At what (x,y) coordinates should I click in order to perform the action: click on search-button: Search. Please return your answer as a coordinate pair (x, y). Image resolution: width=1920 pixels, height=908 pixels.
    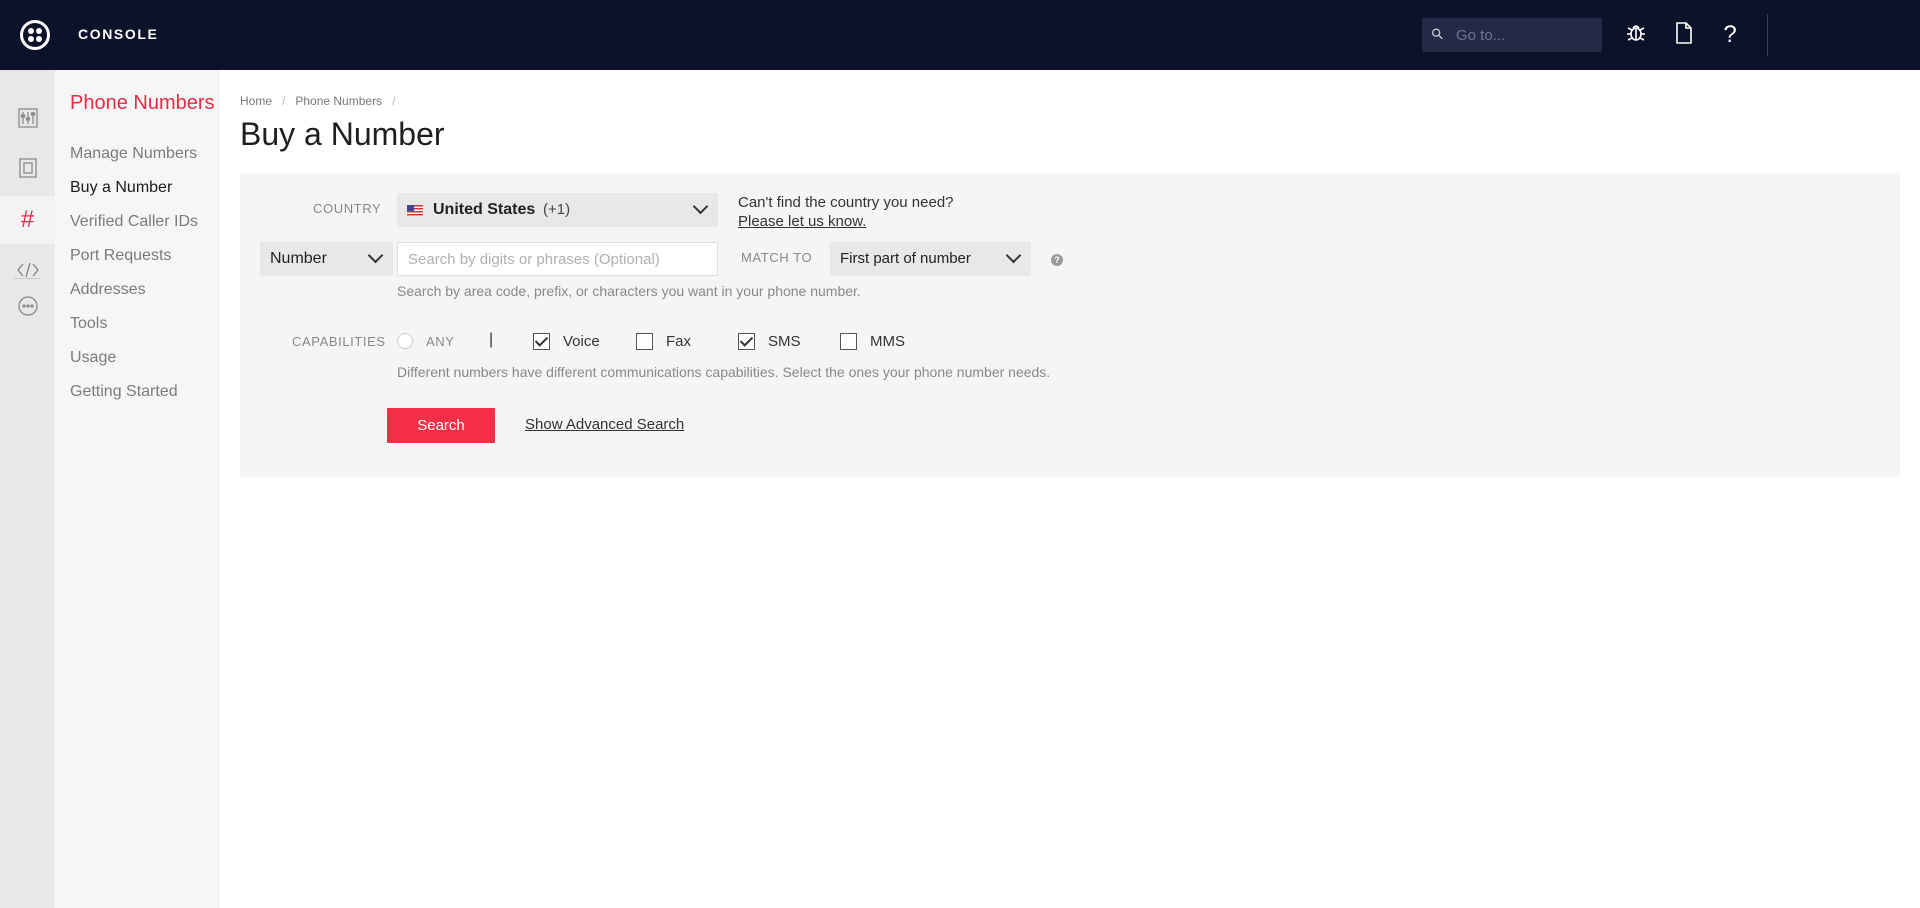
    Looking at the image, I should click on (441, 425).